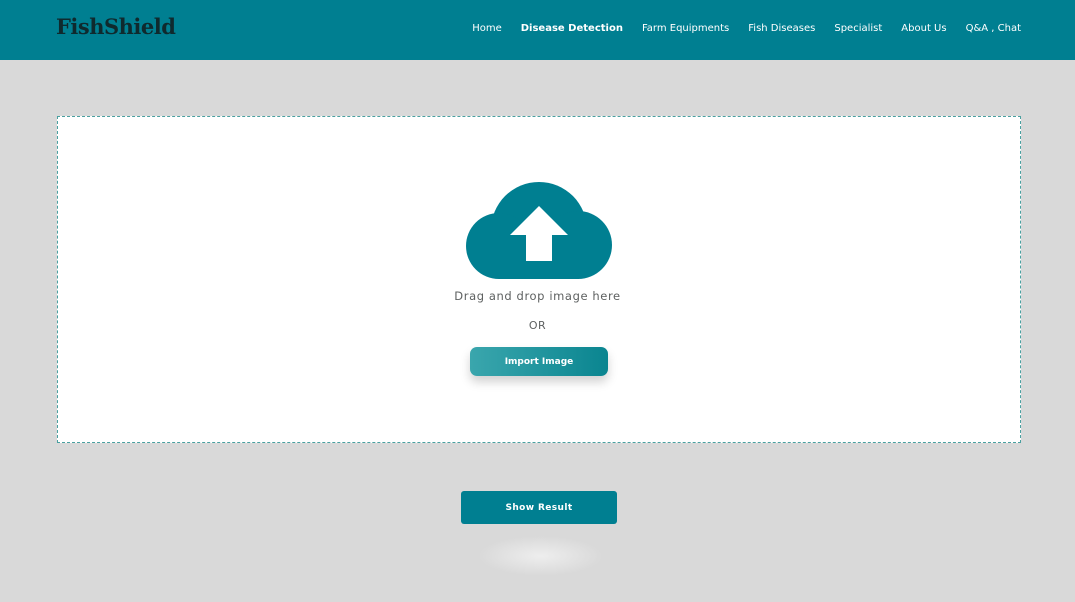  I want to click on import-image-button: Import Image, so click(539, 361).